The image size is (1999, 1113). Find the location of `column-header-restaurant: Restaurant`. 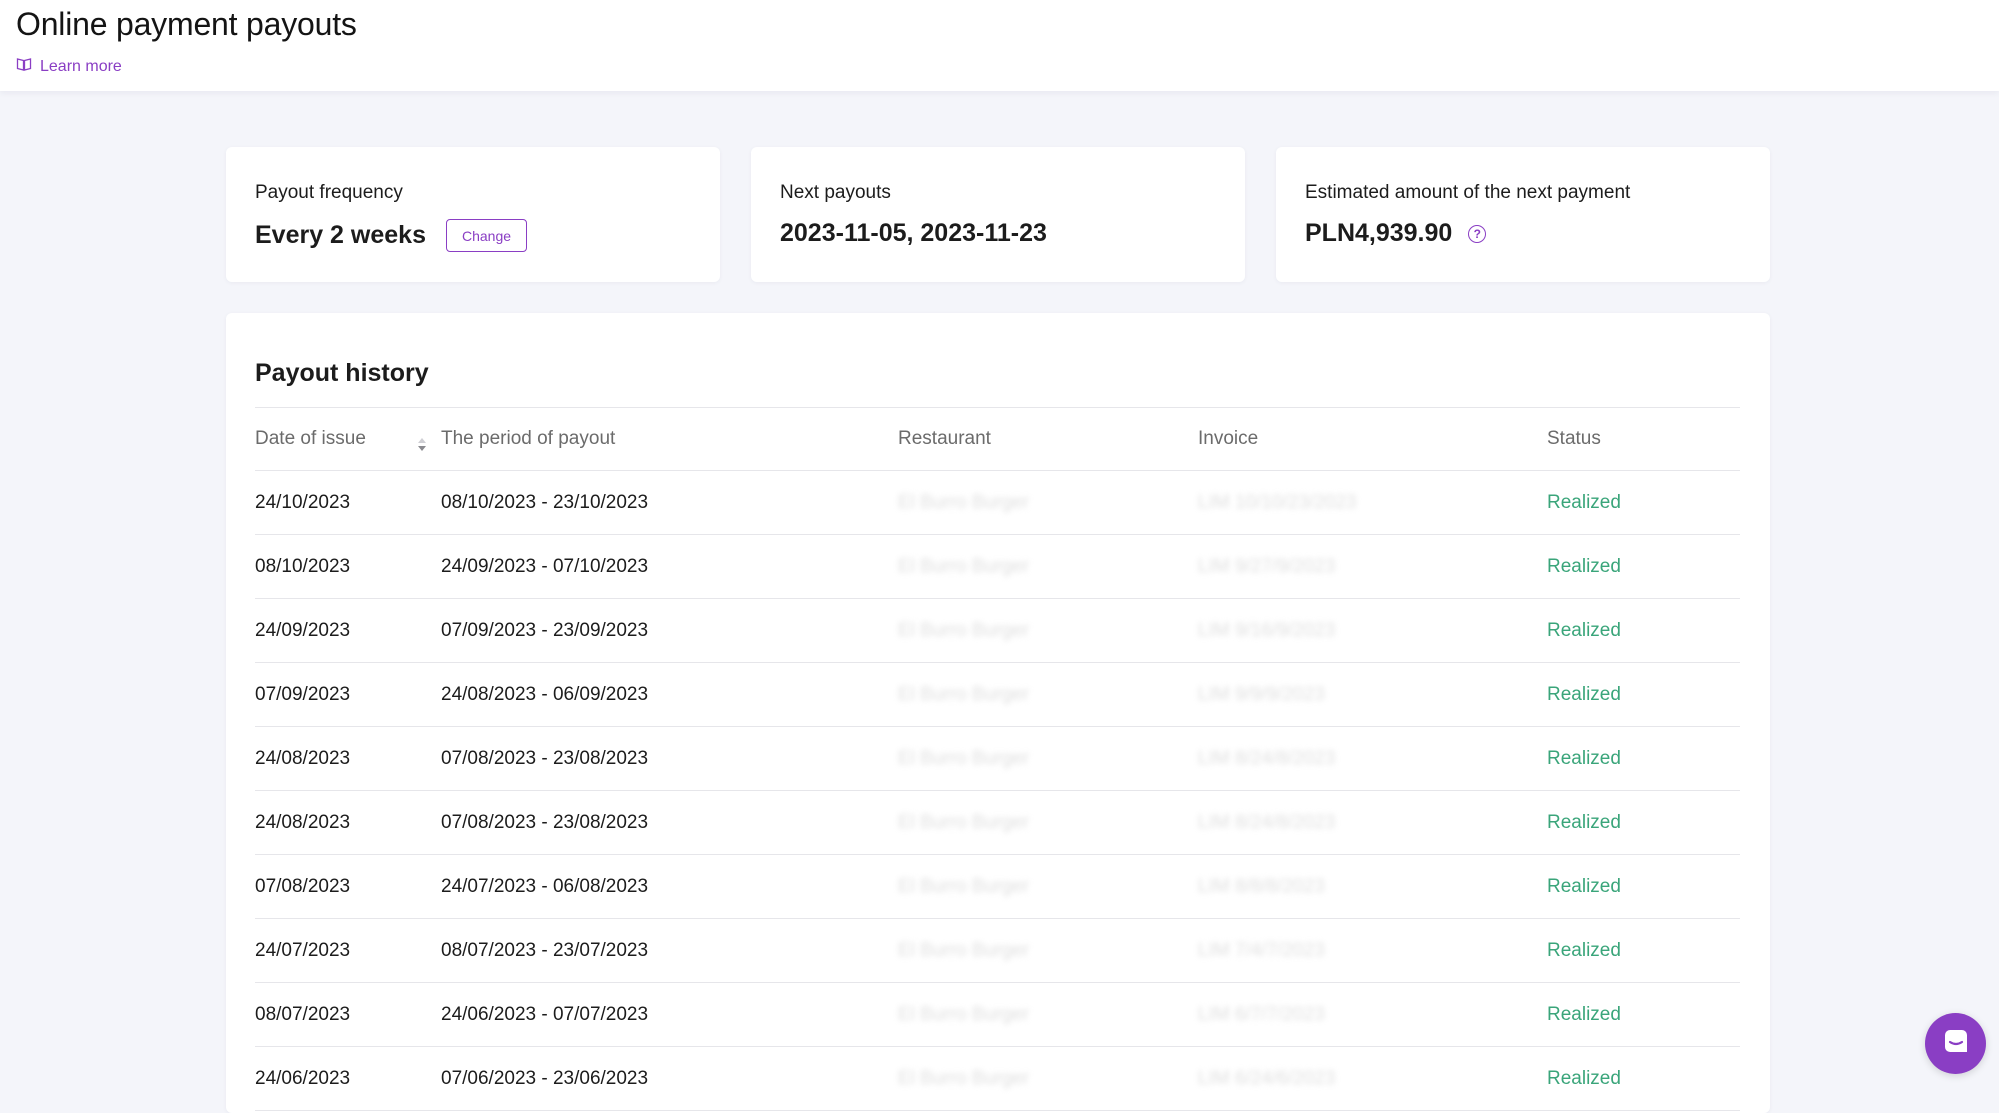

column-header-restaurant: Restaurant is located at coordinates (944, 438).